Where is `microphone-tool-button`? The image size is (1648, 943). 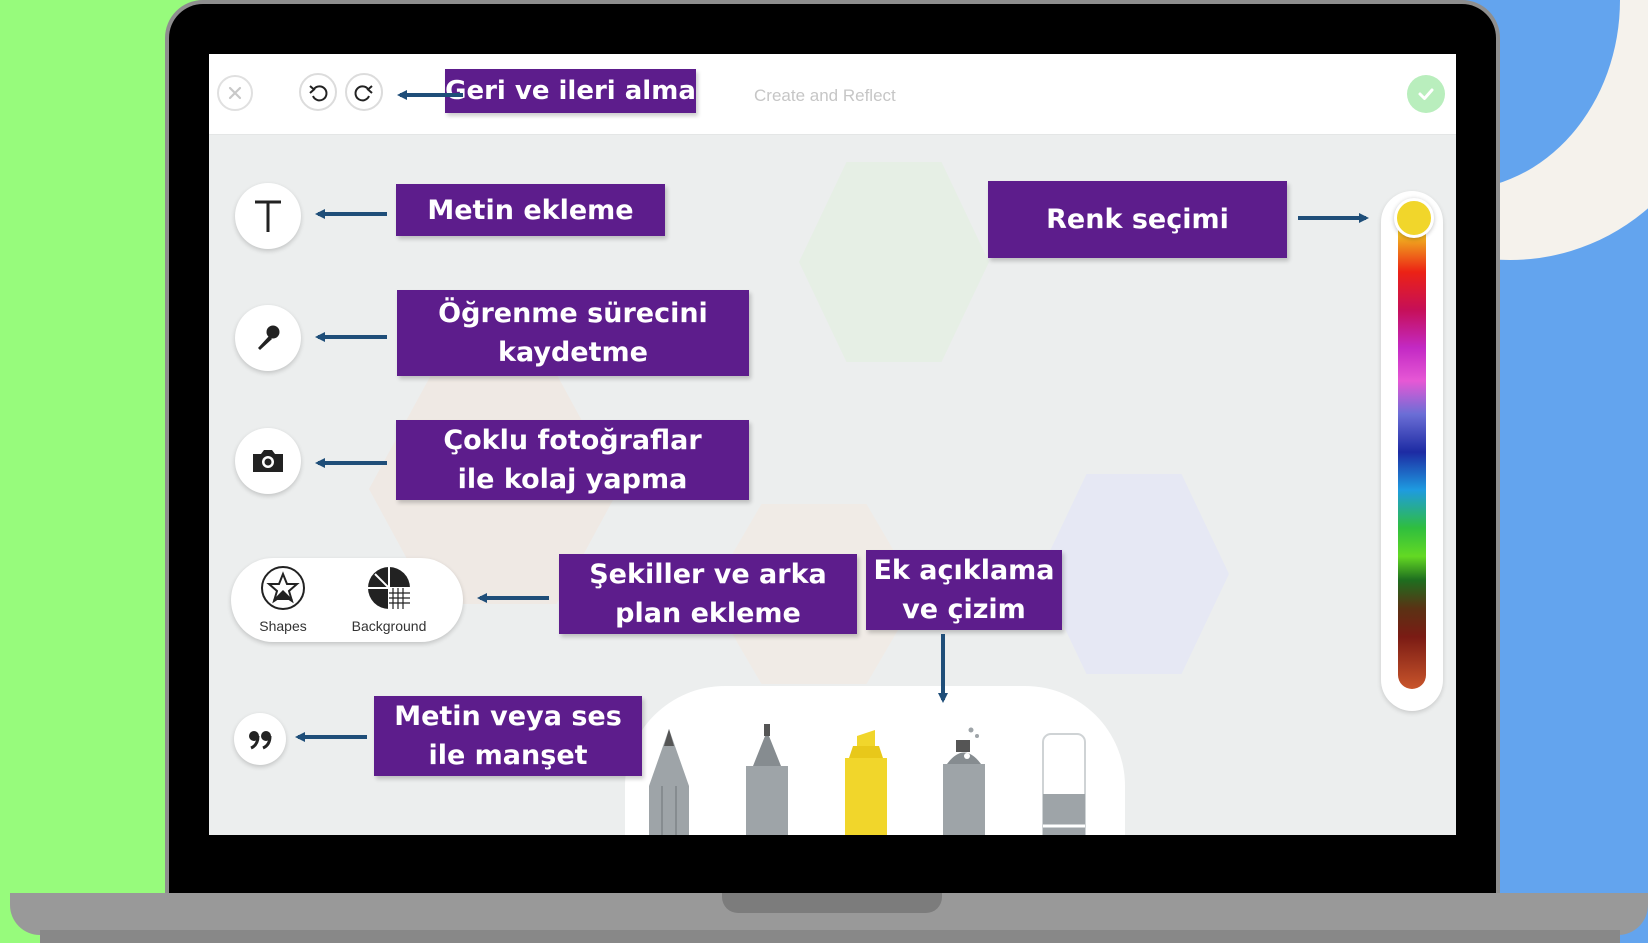
microphone-tool-button is located at coordinates (268, 338).